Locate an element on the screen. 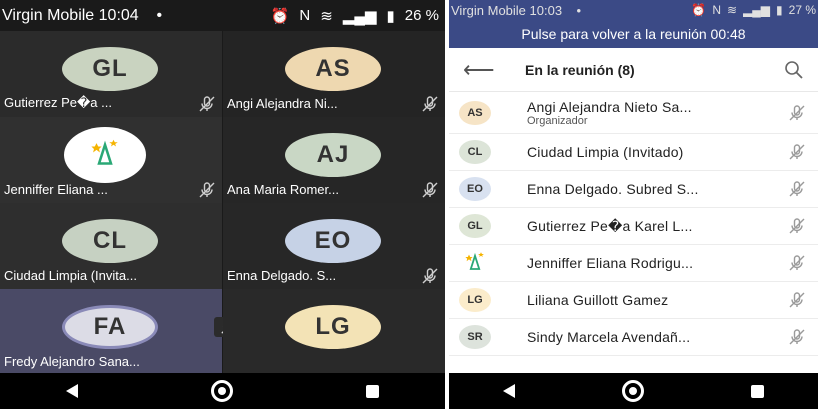 The width and height of the screenshot is (818, 409). participants-header: ⟵ En la reunión (8) is located at coordinates (633, 70).